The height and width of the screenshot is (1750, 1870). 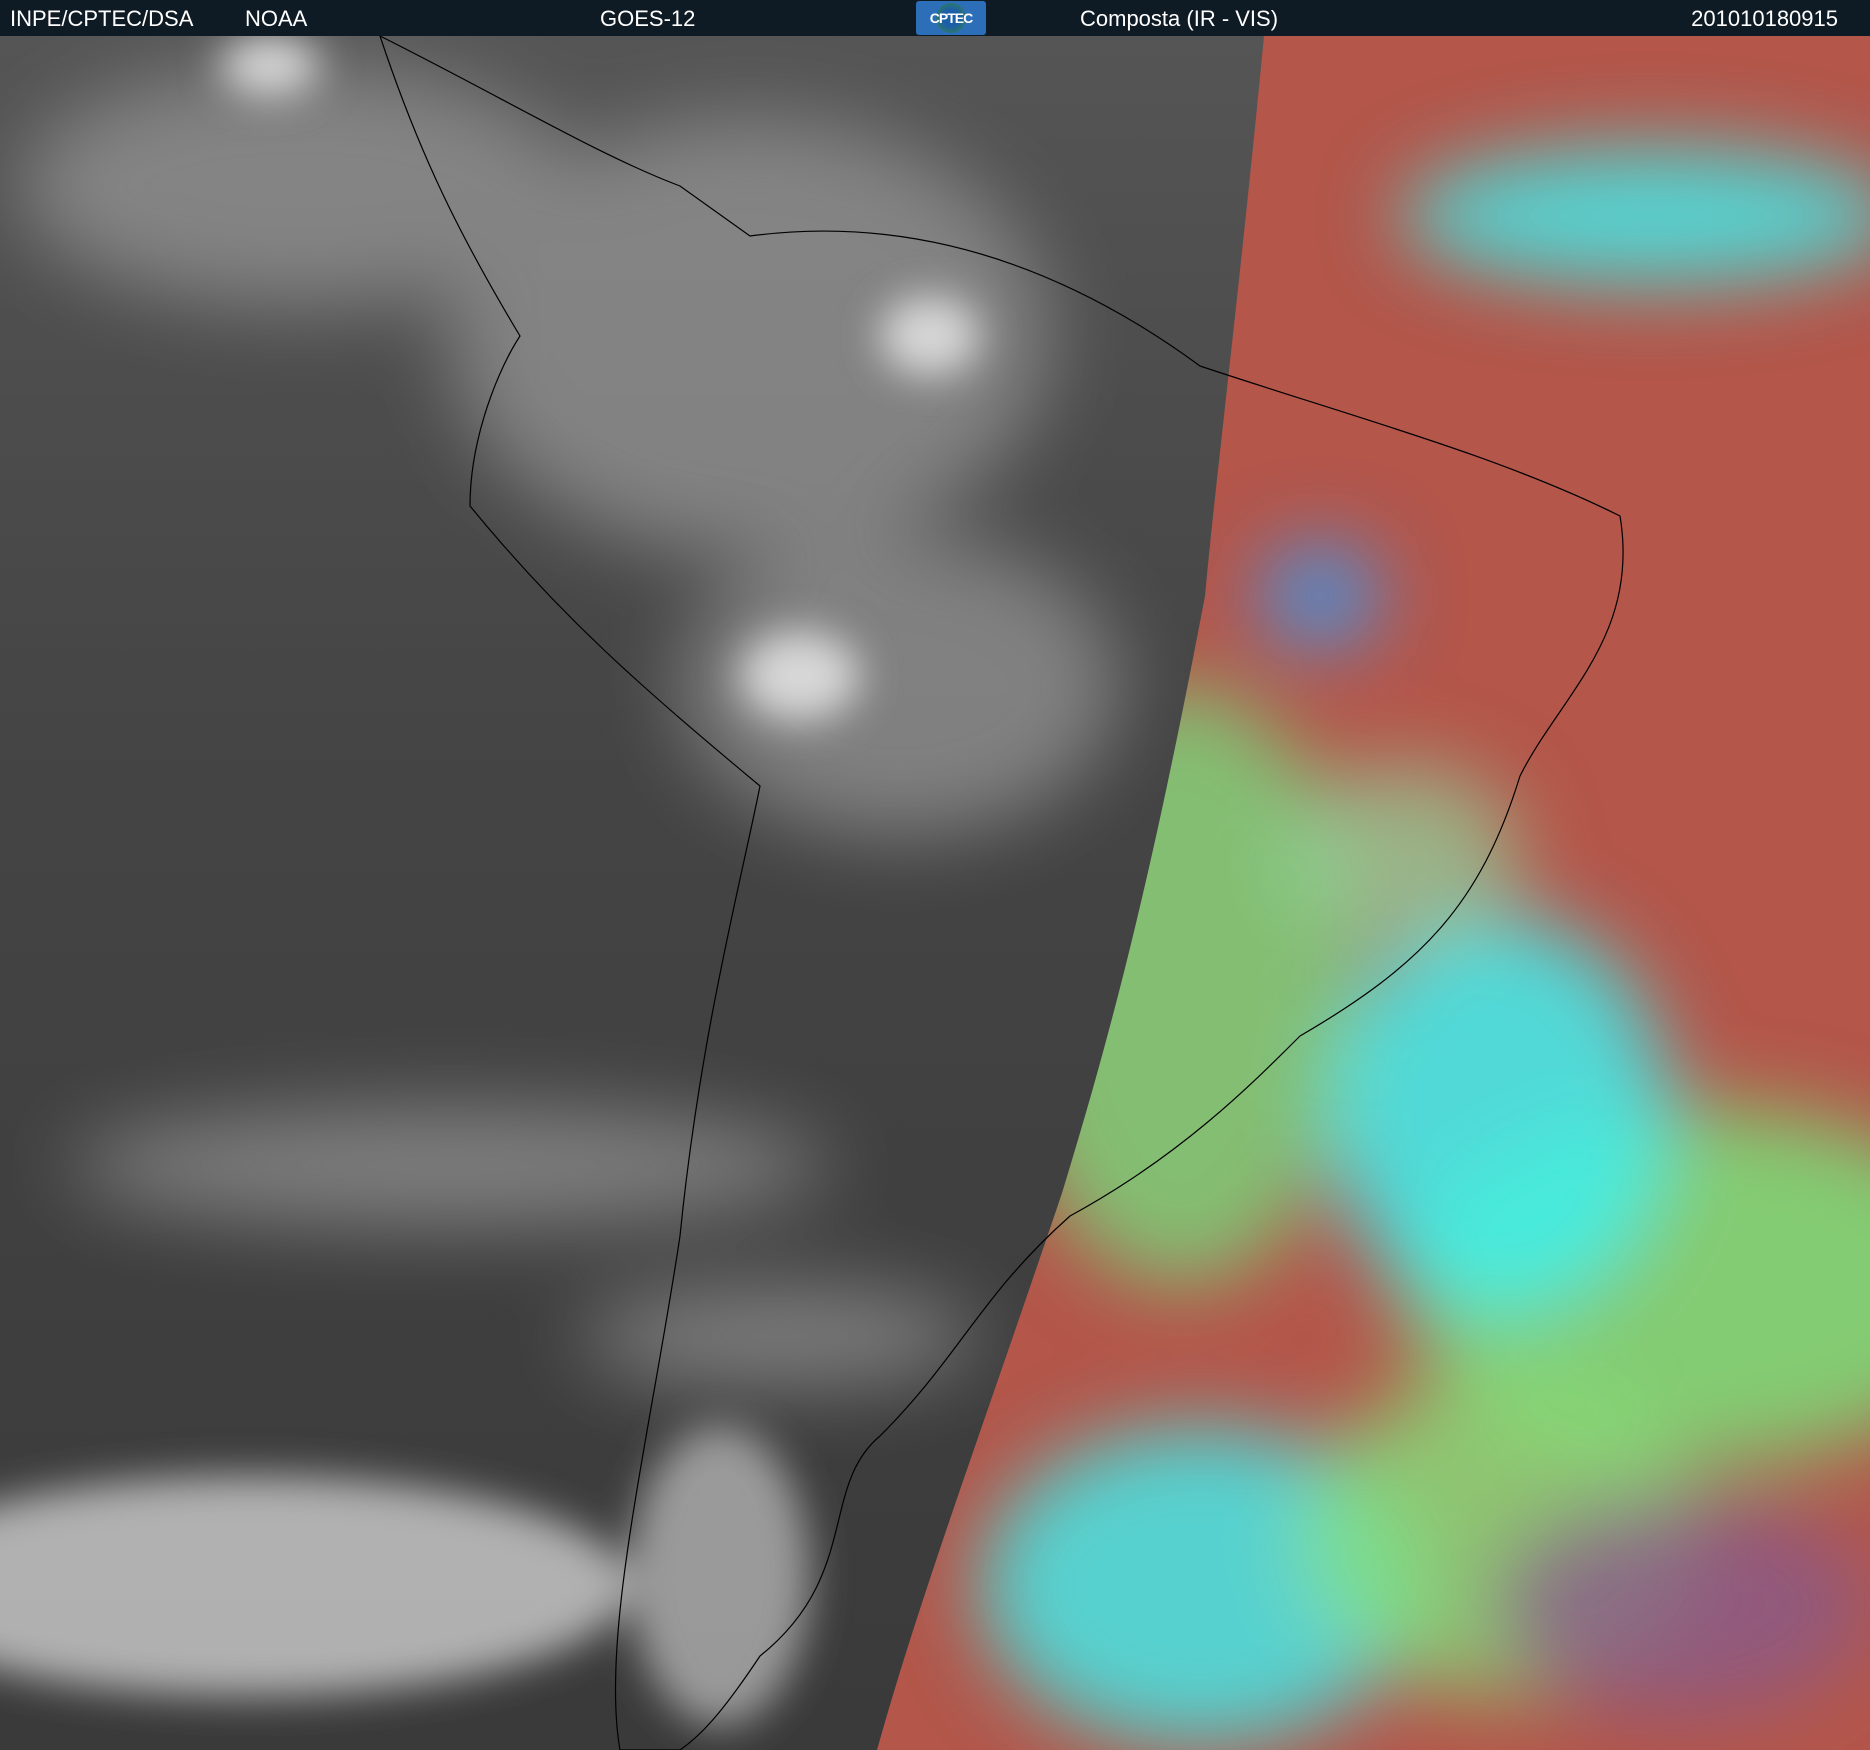 What do you see at coordinates (276, 18) in the screenshot?
I see `agency-label: NOAA` at bounding box center [276, 18].